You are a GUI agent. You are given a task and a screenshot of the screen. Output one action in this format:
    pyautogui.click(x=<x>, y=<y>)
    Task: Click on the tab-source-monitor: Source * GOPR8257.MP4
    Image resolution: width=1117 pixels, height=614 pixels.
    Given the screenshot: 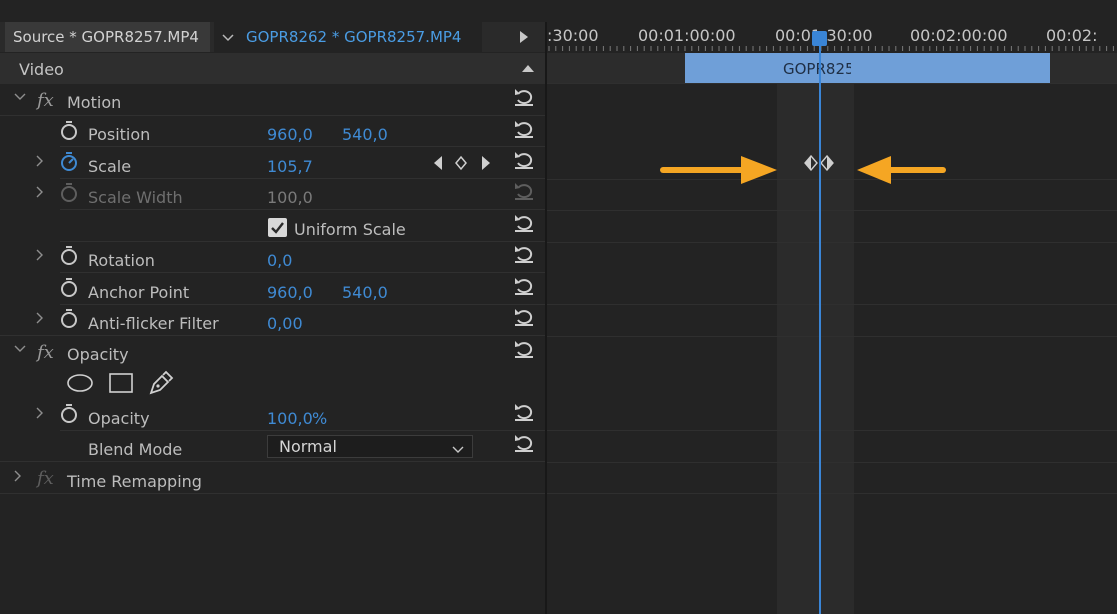 What is the action you would take?
    pyautogui.click(x=107, y=37)
    